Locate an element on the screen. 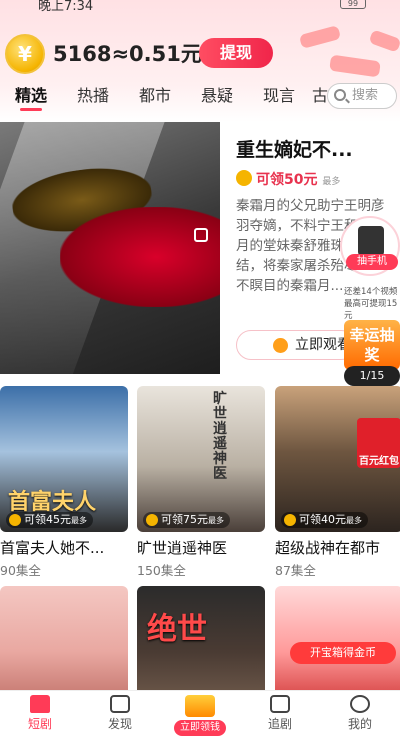 The height and width of the screenshot is (739, 400). lucky-draw-progress: 1/15 is located at coordinates (372, 376).